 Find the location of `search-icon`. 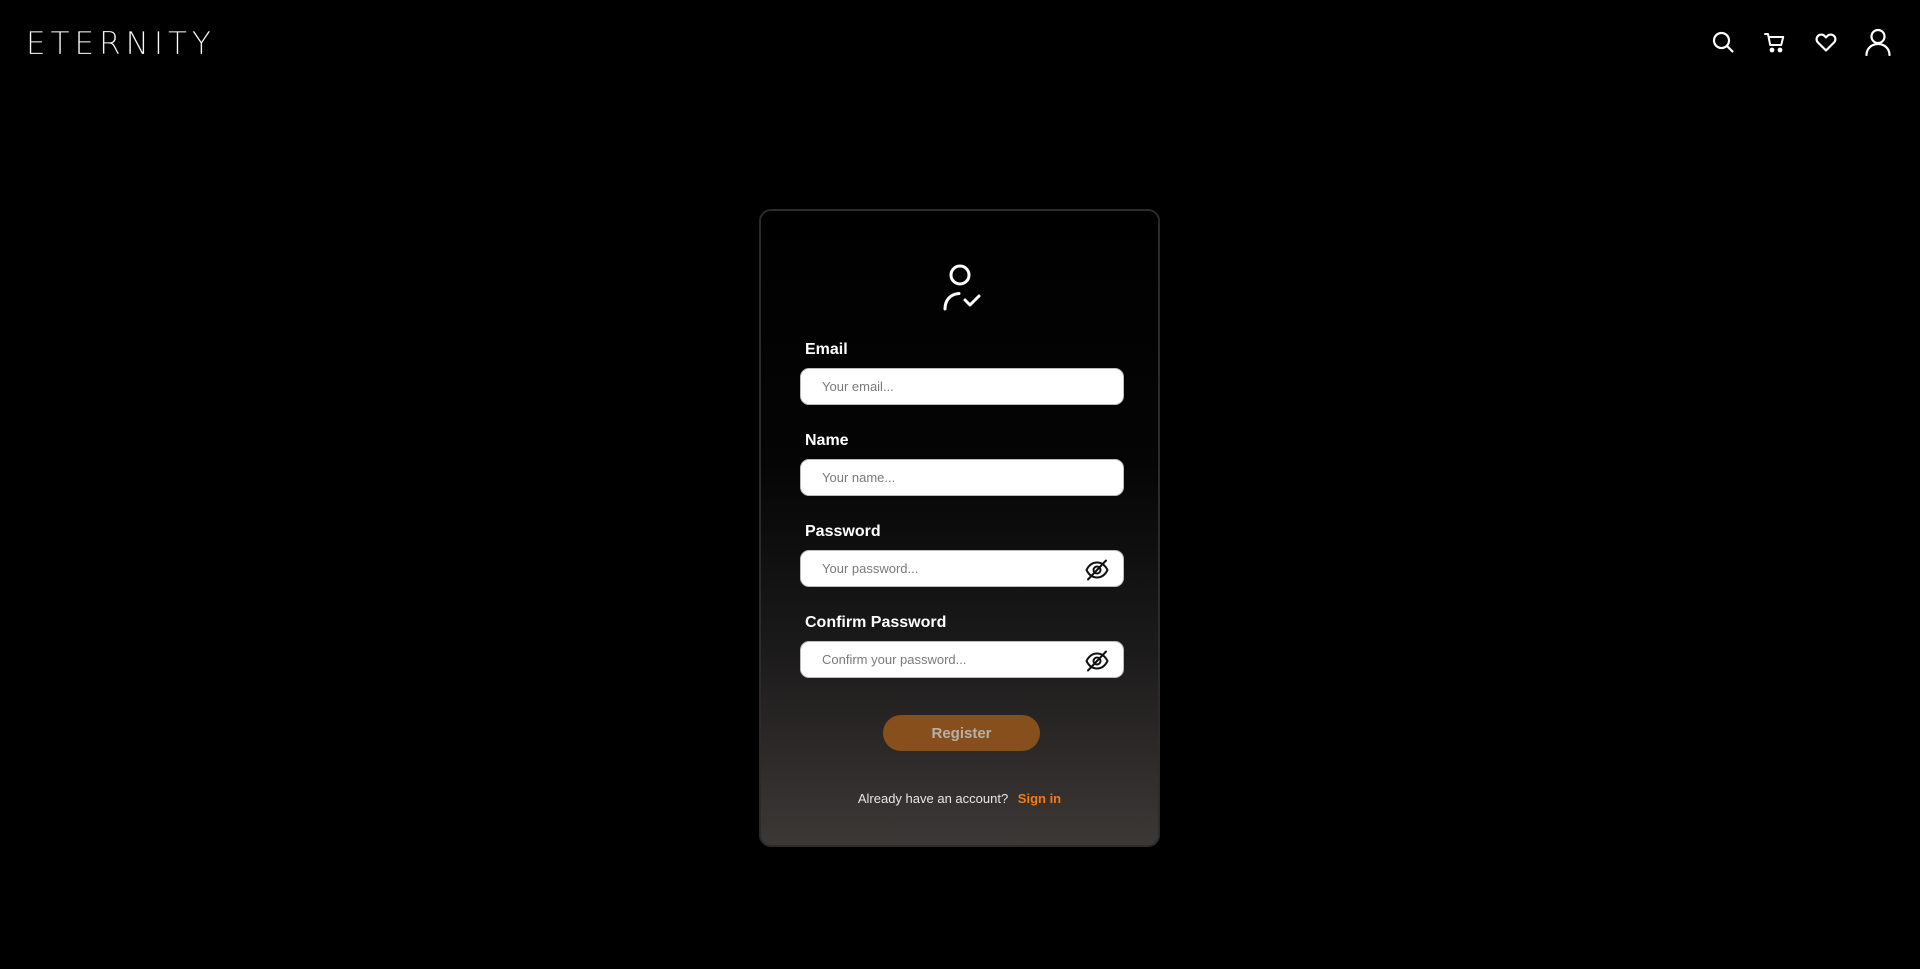

search-icon is located at coordinates (1723, 42).